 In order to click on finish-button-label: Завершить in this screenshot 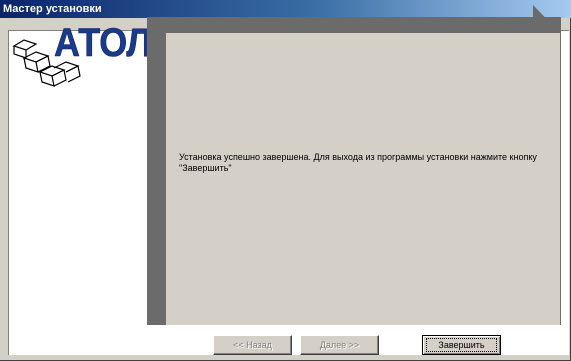, I will do `click(461, 345)`.